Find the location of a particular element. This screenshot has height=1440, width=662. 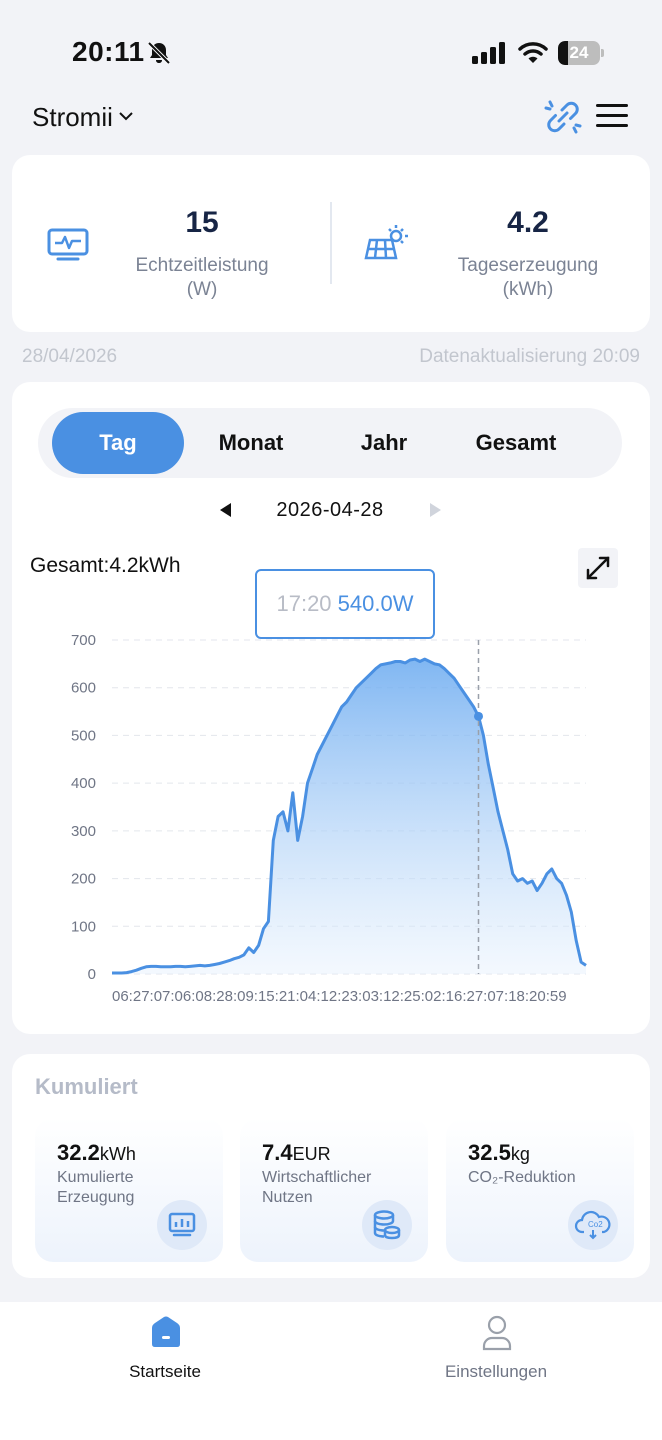

signal-icon is located at coordinates (488, 53).